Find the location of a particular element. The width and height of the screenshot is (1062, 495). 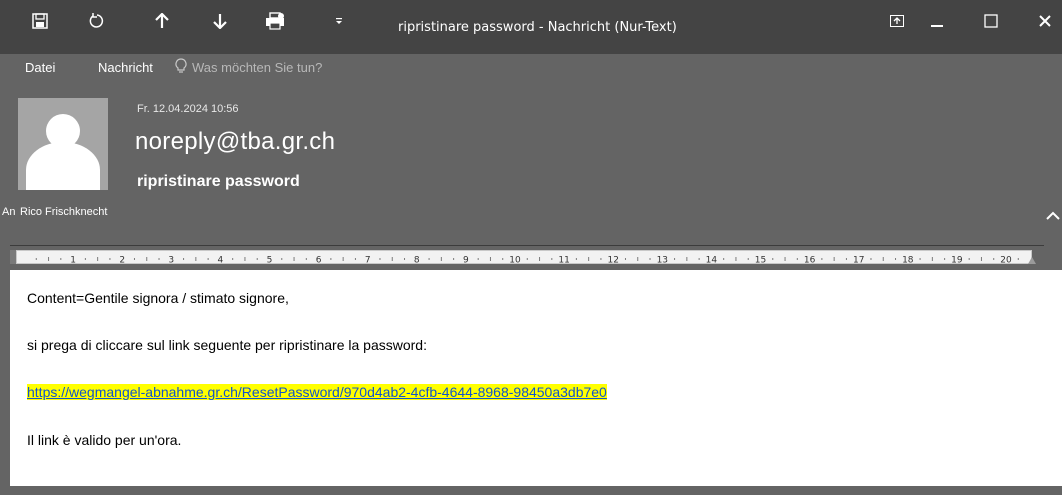

ribbon-display-options-icon is located at coordinates (897, 21).